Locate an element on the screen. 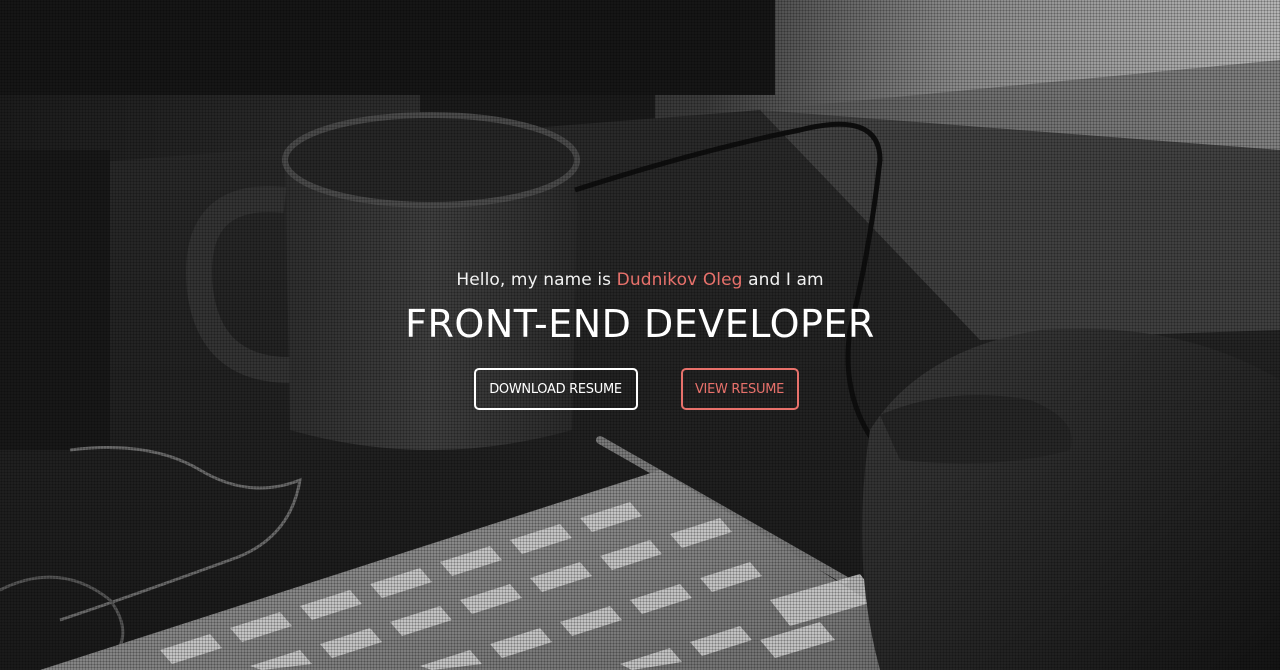 The image size is (1280, 670). greeting-text: Hello, my name is Dudnikov Oleg and I am is located at coordinates (640, 280).